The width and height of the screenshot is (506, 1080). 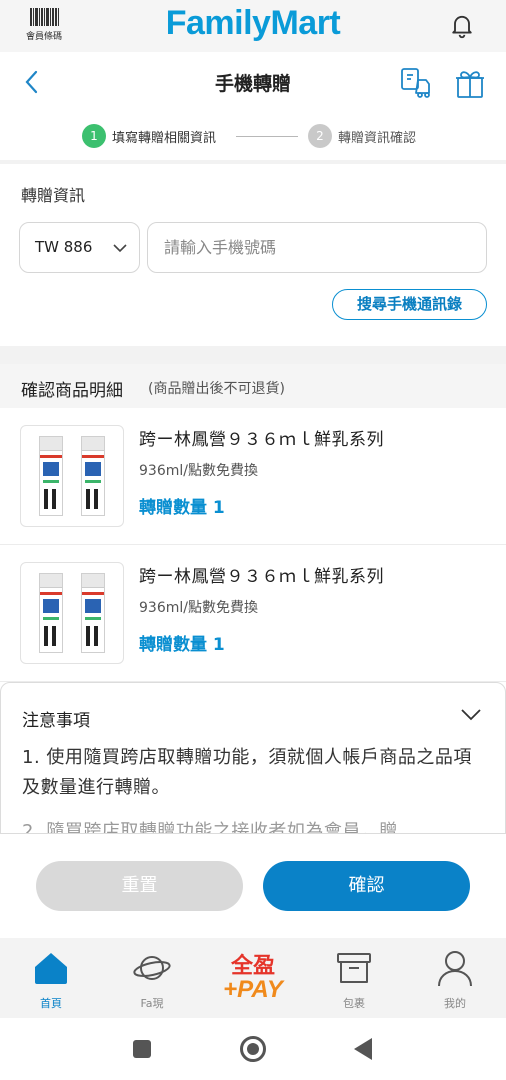 What do you see at coordinates (267, 136) in the screenshot?
I see `step-connector` at bounding box center [267, 136].